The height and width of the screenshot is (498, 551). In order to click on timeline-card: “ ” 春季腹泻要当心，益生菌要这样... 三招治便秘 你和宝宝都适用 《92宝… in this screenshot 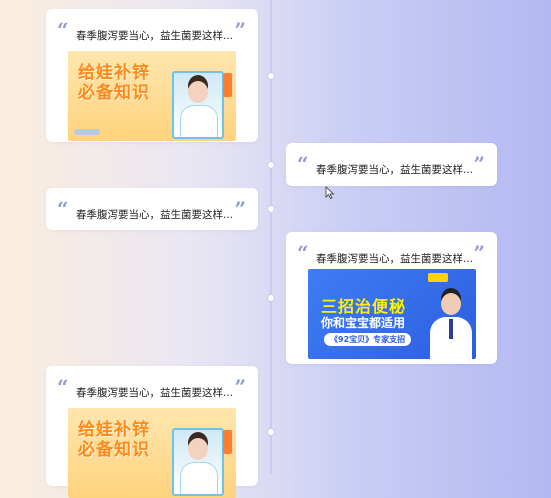, I will do `click(391, 298)`.